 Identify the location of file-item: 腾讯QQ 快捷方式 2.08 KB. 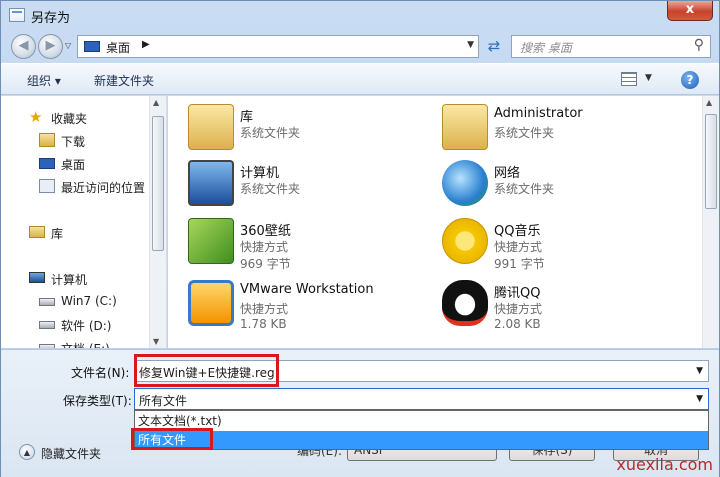
(547, 304).